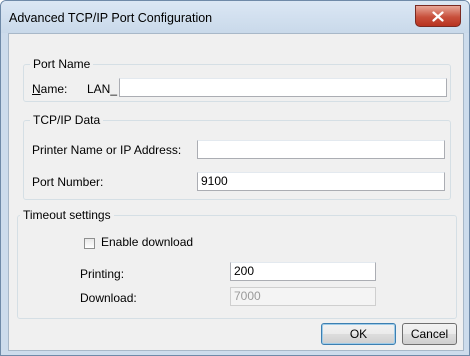  What do you see at coordinates (102, 274) in the screenshot?
I see `printing-label: Printing:` at bounding box center [102, 274].